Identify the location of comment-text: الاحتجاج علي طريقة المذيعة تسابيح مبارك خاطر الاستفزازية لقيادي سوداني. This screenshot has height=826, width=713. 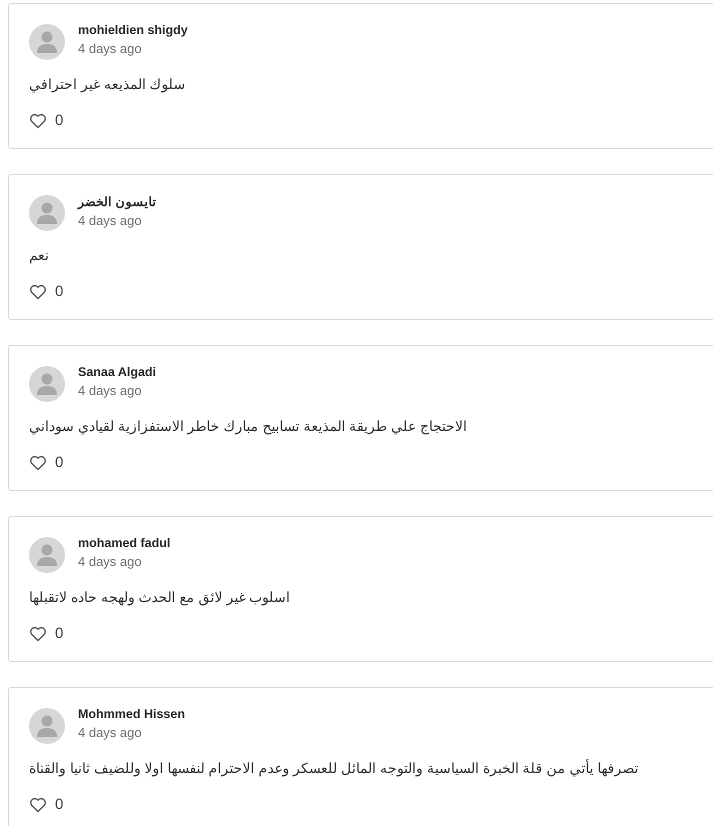
(248, 426).